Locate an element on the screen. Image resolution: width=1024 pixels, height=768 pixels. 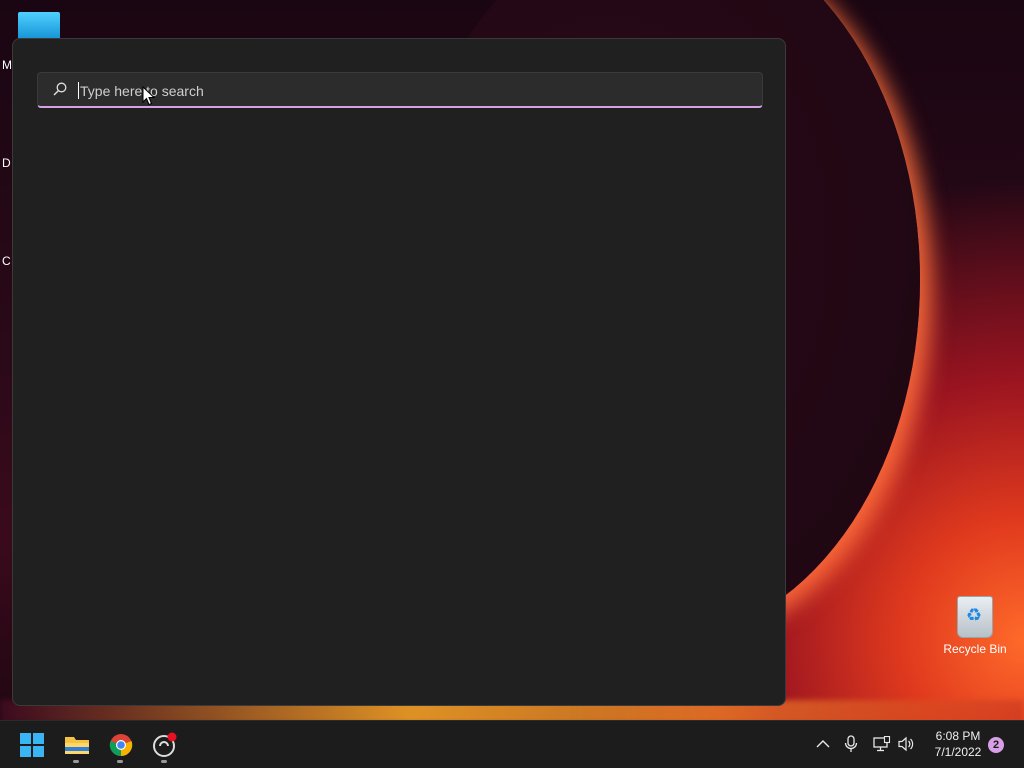
app-icon is located at coordinates (165, 744).